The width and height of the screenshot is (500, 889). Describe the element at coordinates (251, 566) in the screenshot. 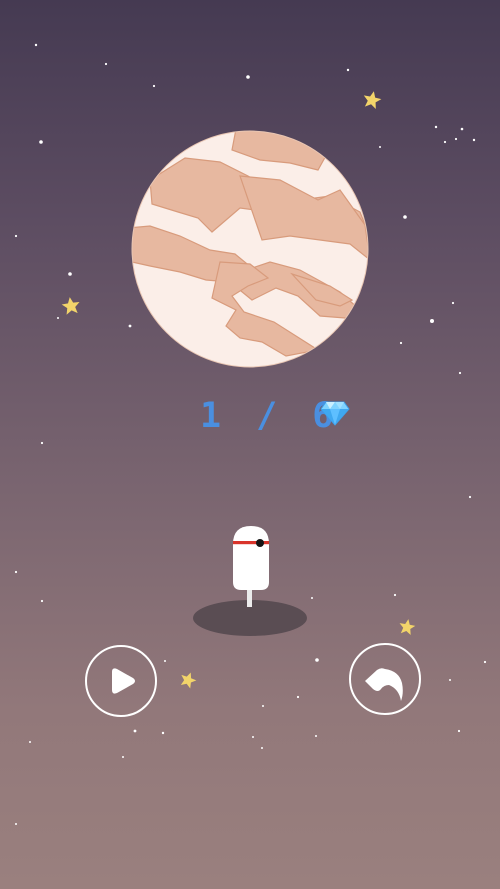

I see `rocket-character` at that location.